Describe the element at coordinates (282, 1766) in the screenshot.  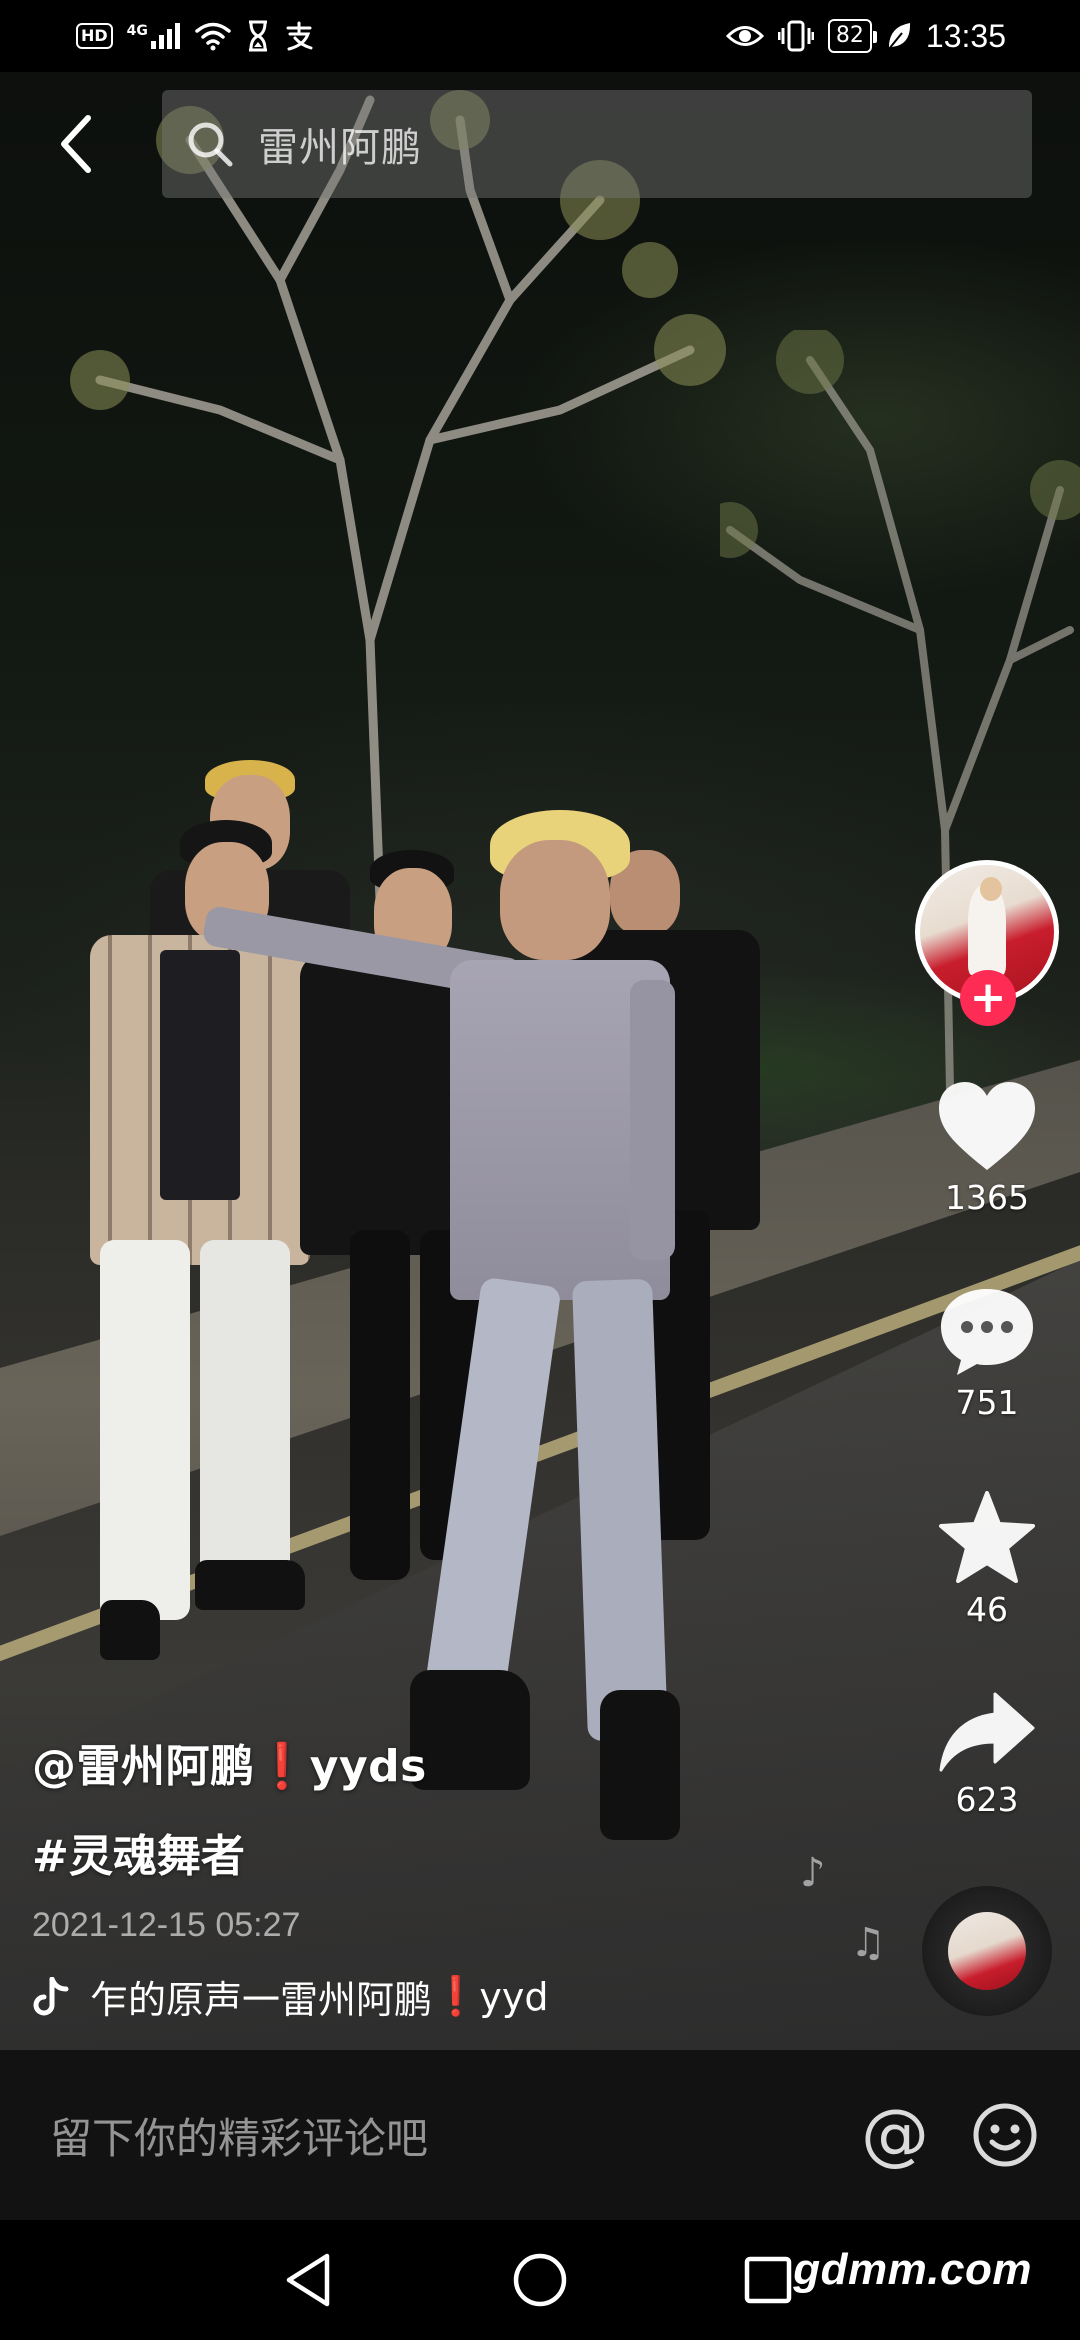
I see `author-exclamation: ❗` at that location.